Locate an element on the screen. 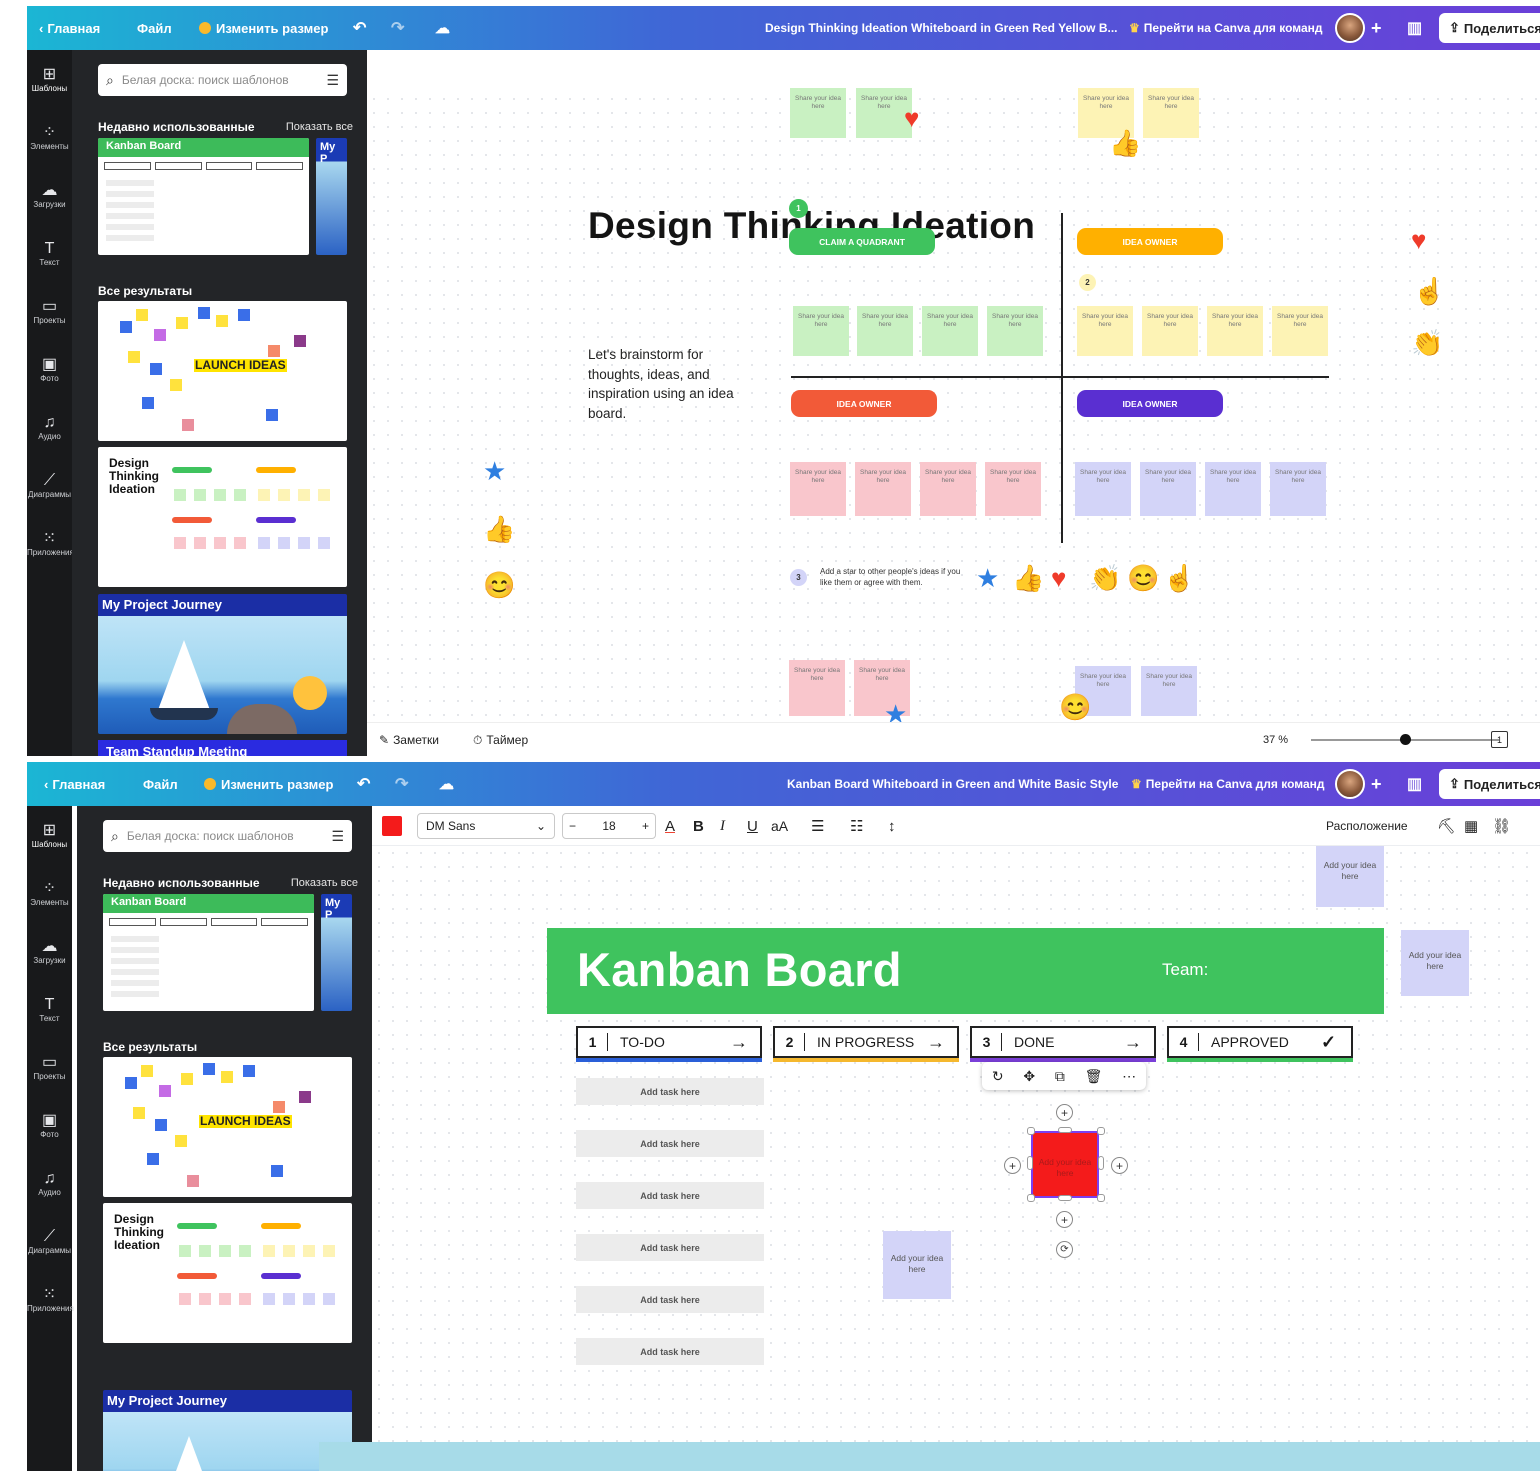  text-color-icon: A is located at coordinates (670, 826).